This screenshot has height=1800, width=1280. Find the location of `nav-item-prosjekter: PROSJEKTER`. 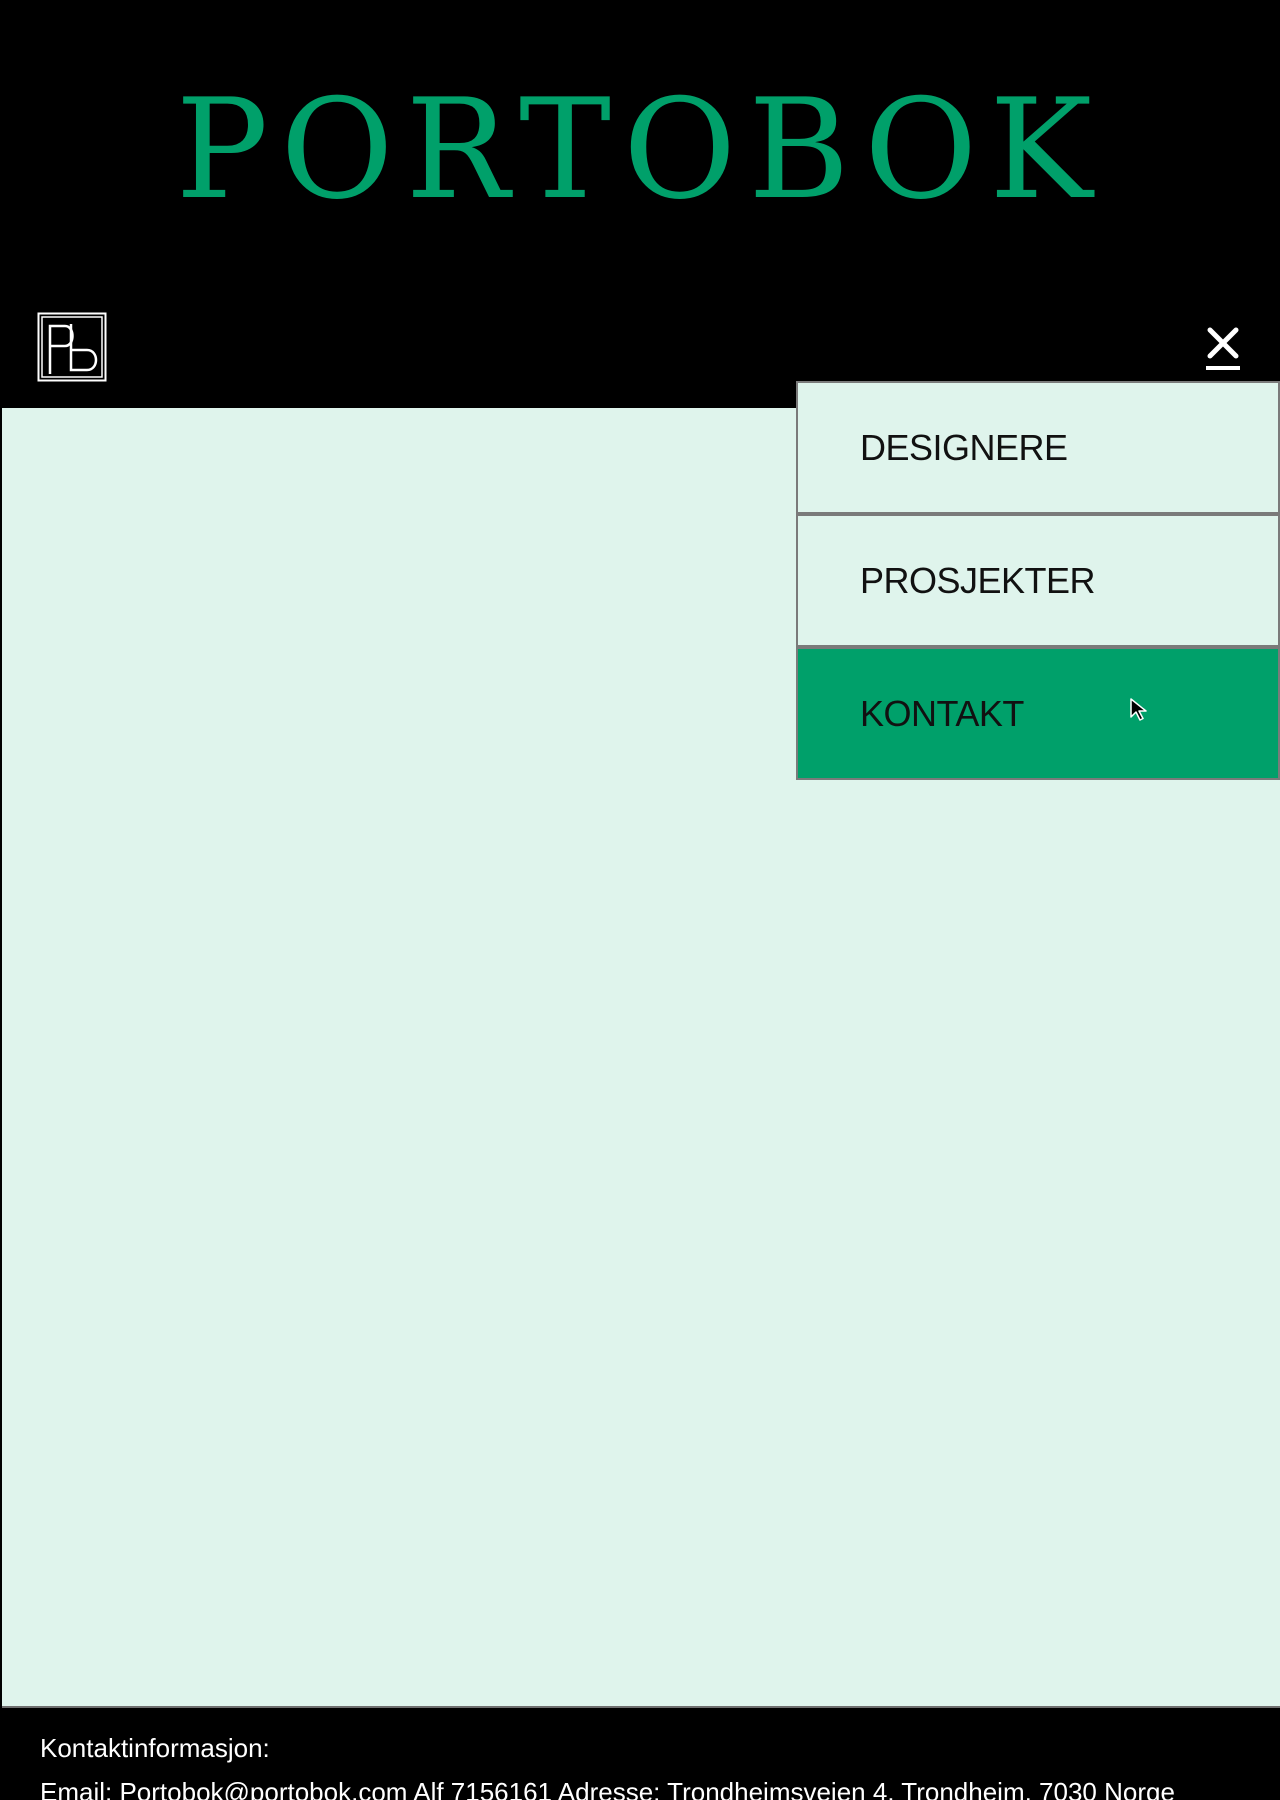

nav-item-prosjekter: PROSJEKTER is located at coordinates (1038, 580).